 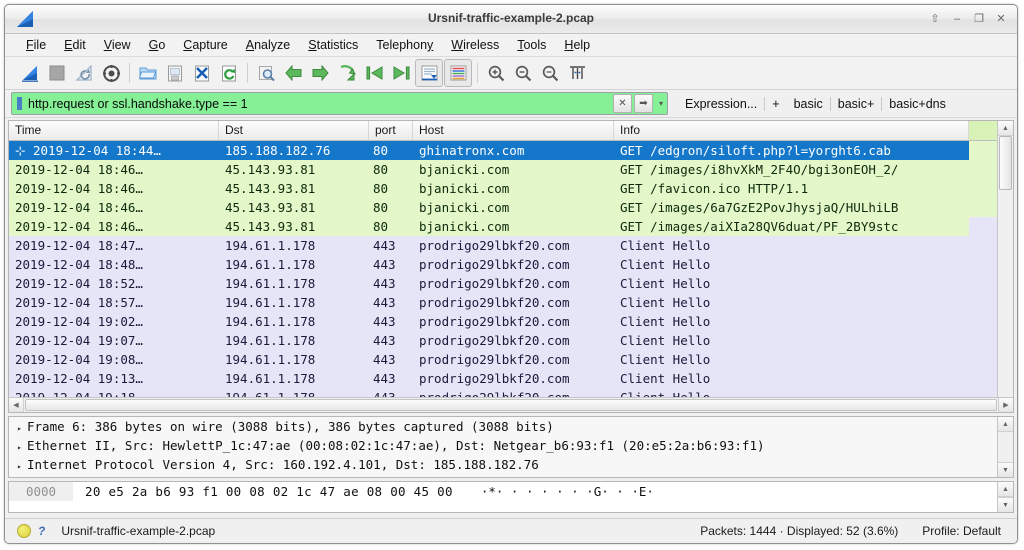 I want to click on hscroll-thumb, so click(x=511, y=405).